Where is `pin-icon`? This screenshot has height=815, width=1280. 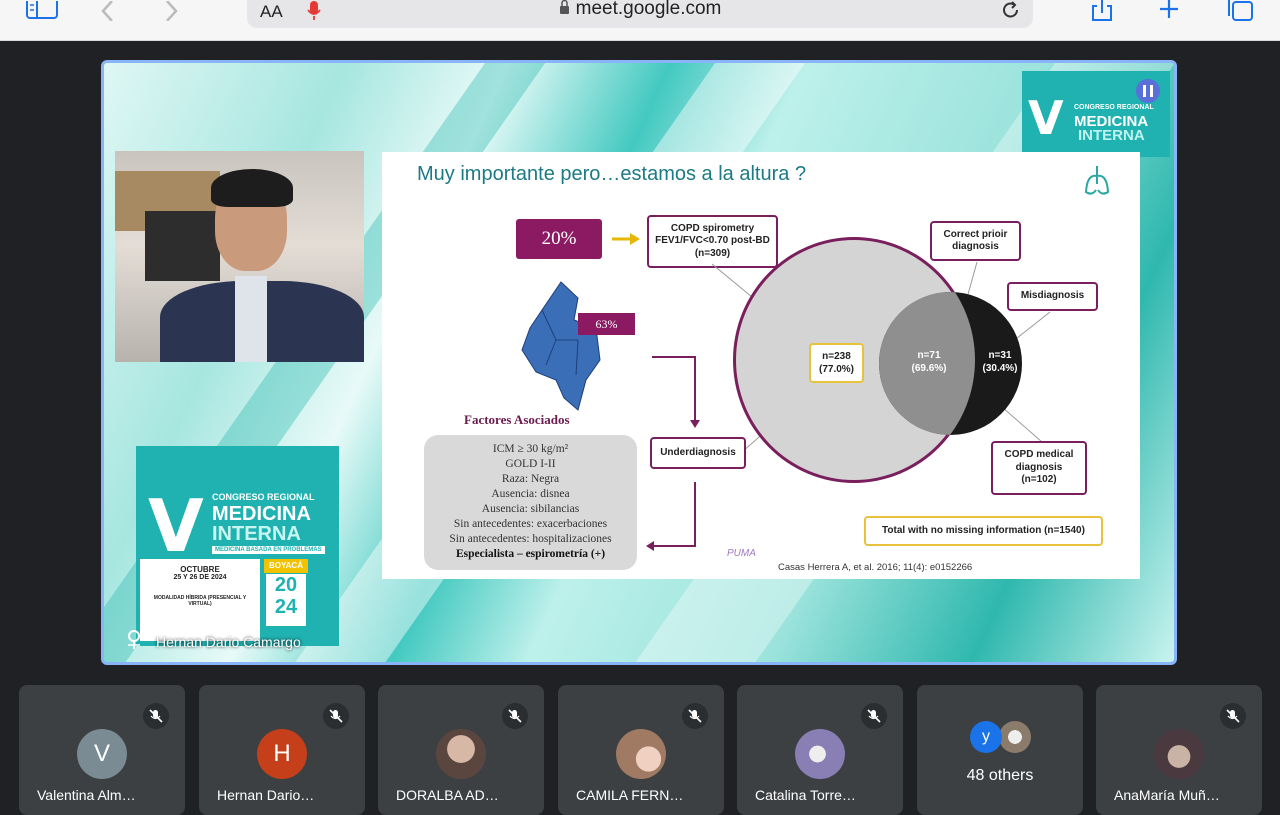
pin-icon is located at coordinates (134, 641).